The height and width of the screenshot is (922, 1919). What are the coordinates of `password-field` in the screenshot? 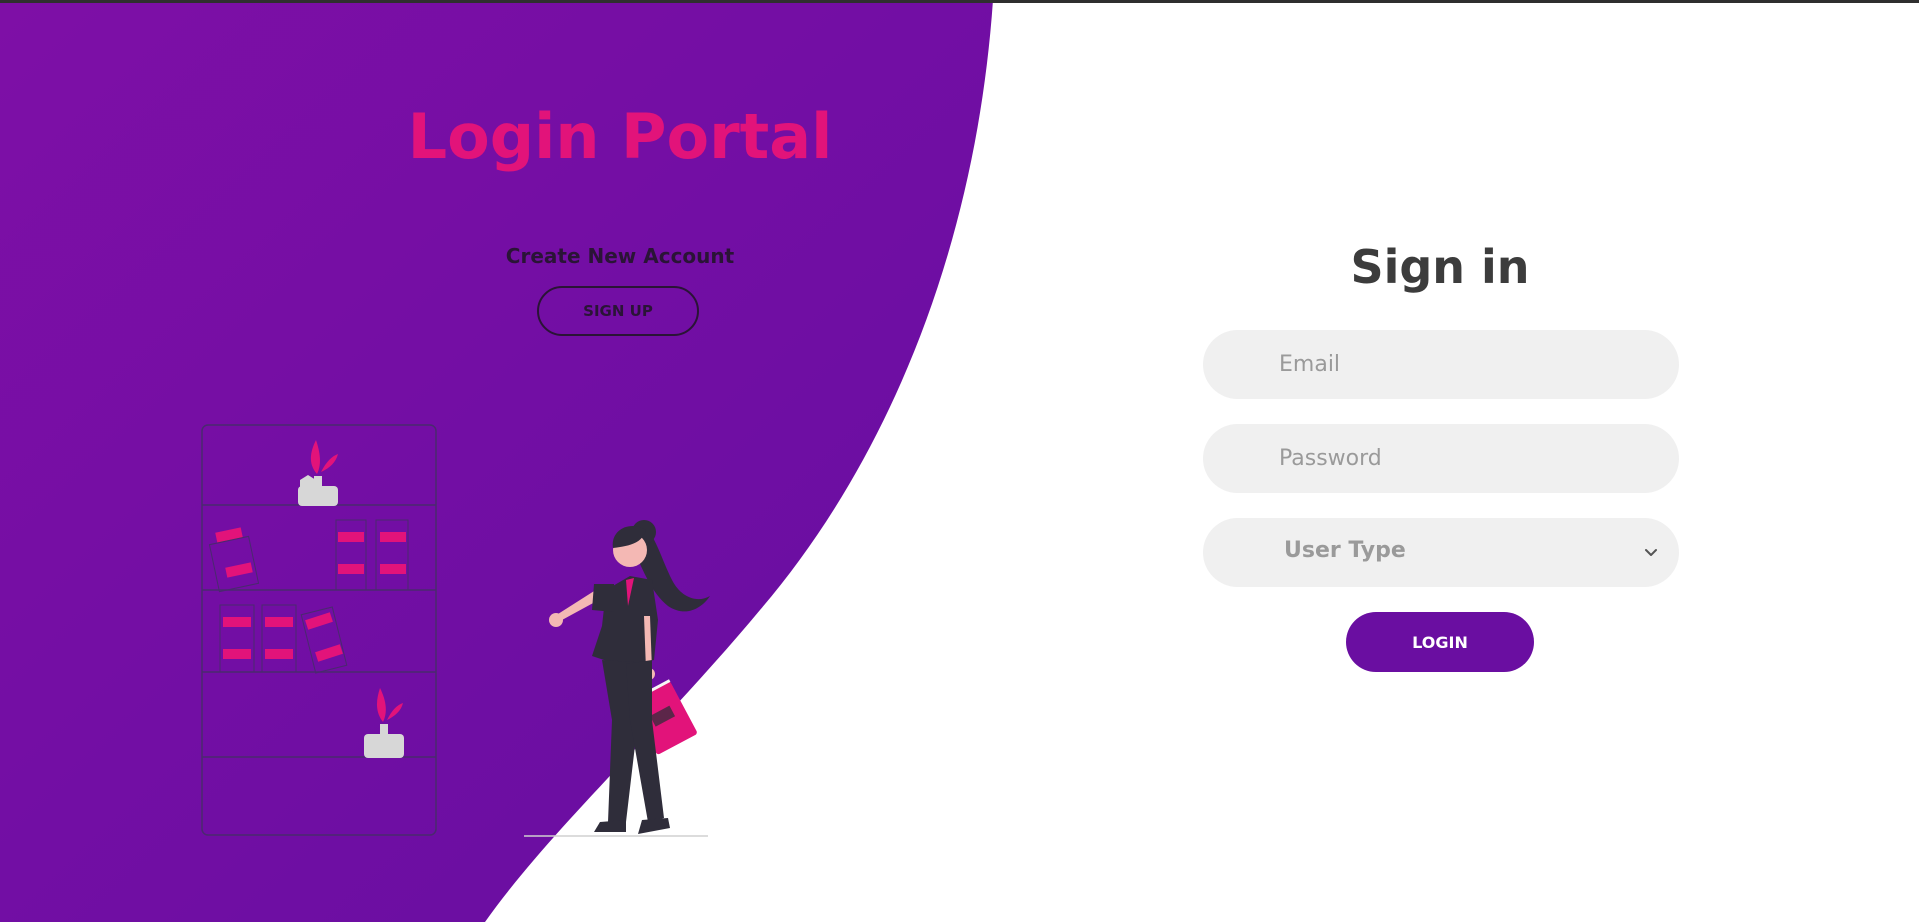 It's located at (1441, 458).